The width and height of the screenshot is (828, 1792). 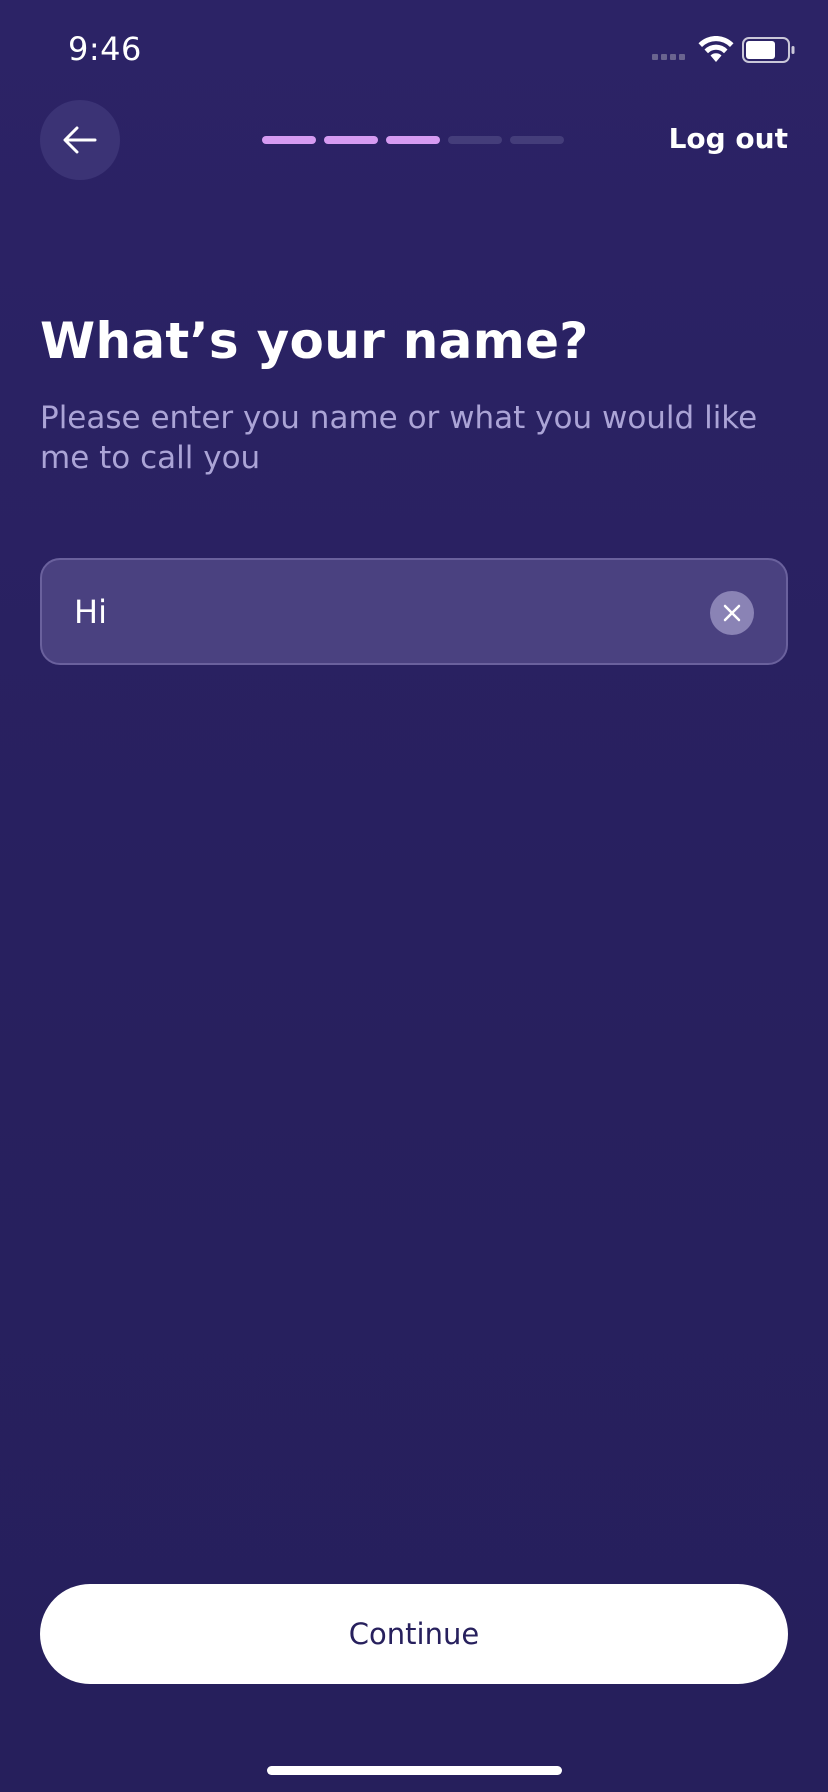 I want to click on status-time: 9:46, so click(x=105, y=49).